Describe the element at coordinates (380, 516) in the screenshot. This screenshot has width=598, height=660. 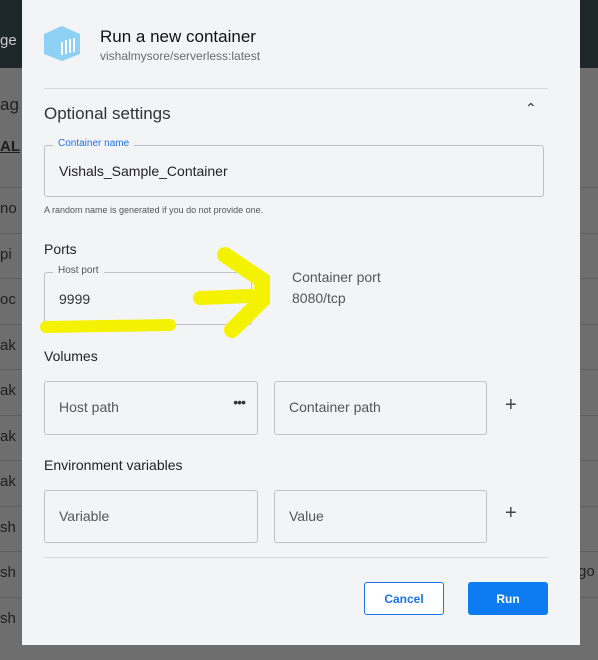
I see `value-input: Value` at that location.